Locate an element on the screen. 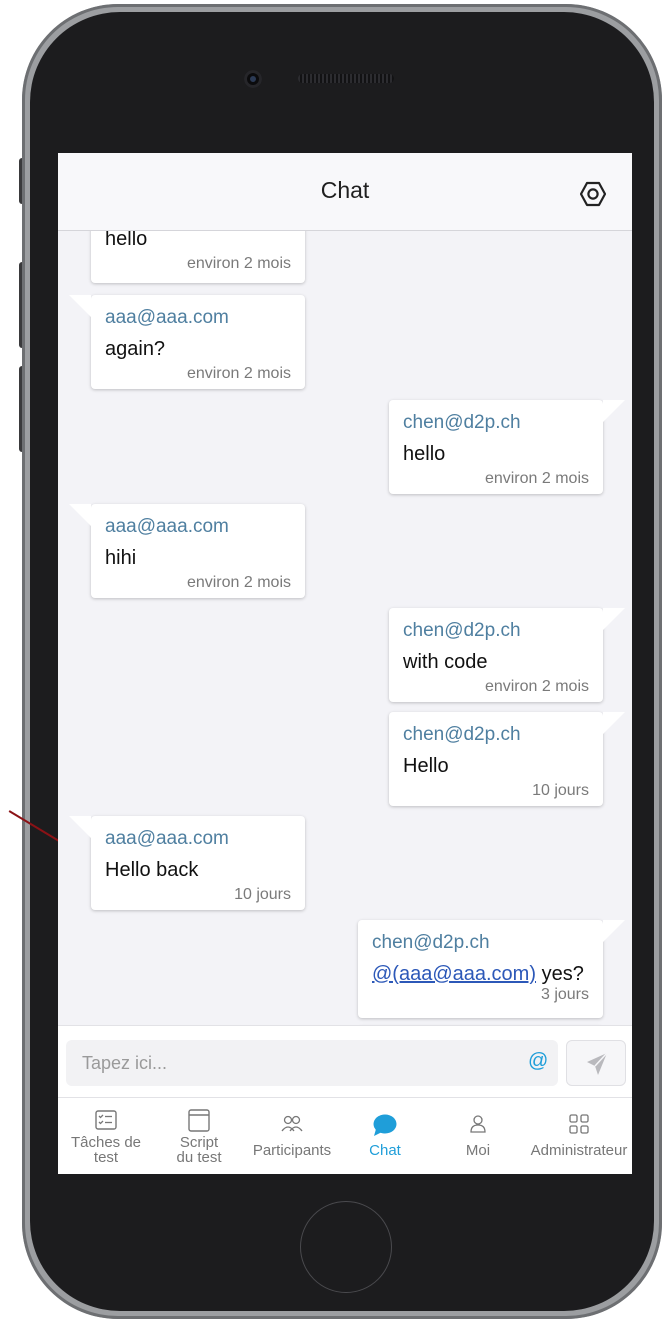  message-text: Hello back is located at coordinates (152, 870).